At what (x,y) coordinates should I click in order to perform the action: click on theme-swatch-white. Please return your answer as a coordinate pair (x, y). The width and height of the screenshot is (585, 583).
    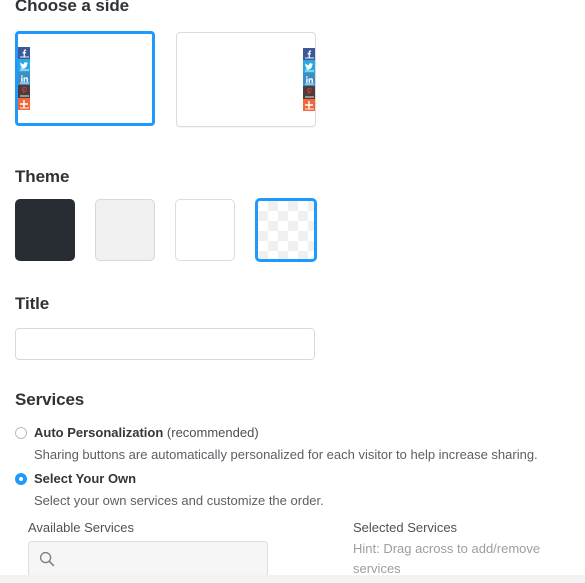
    Looking at the image, I should click on (205, 230).